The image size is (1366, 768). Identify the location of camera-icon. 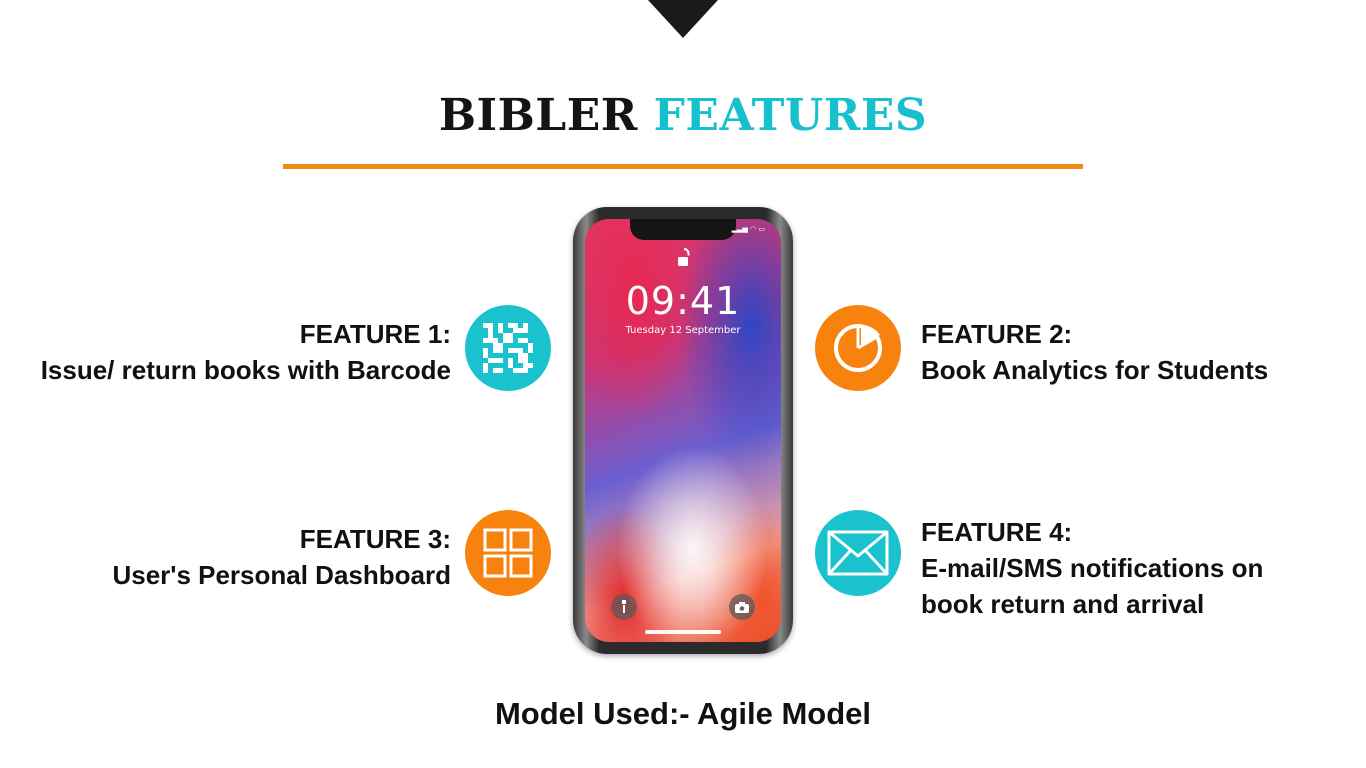
(742, 607).